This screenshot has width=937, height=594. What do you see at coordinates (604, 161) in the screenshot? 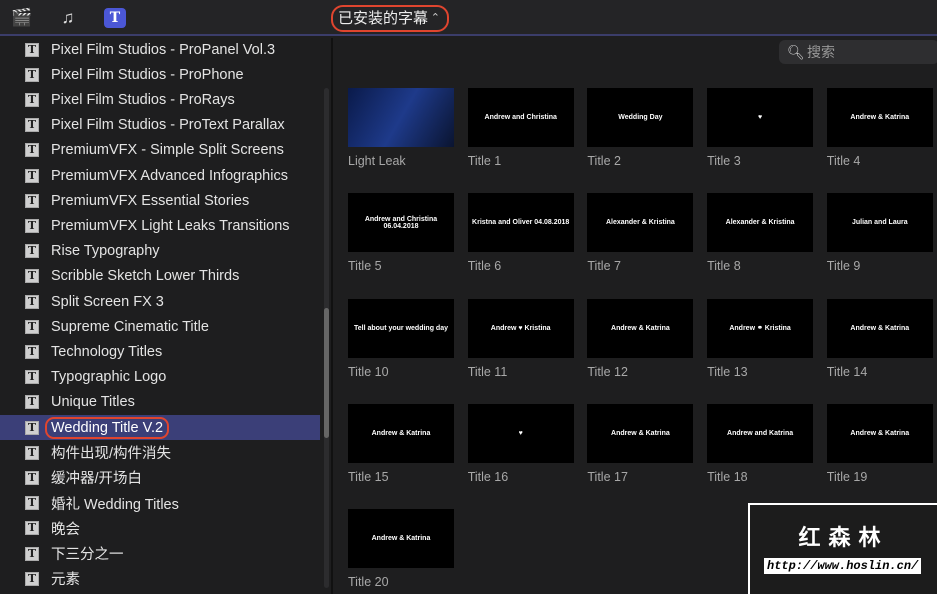
I see `title-label: Title 2` at bounding box center [604, 161].